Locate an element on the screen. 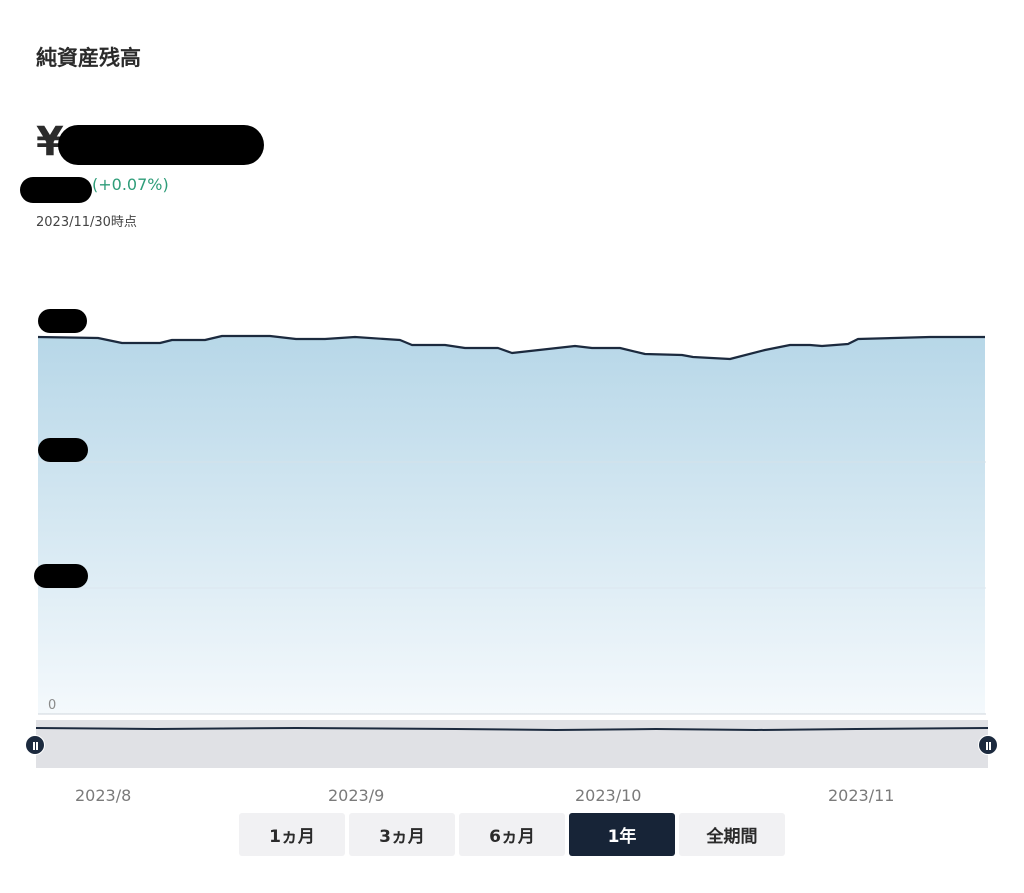 The width and height of the screenshot is (1024, 893). range-tab-3-months: 3ヵ月 is located at coordinates (402, 834).